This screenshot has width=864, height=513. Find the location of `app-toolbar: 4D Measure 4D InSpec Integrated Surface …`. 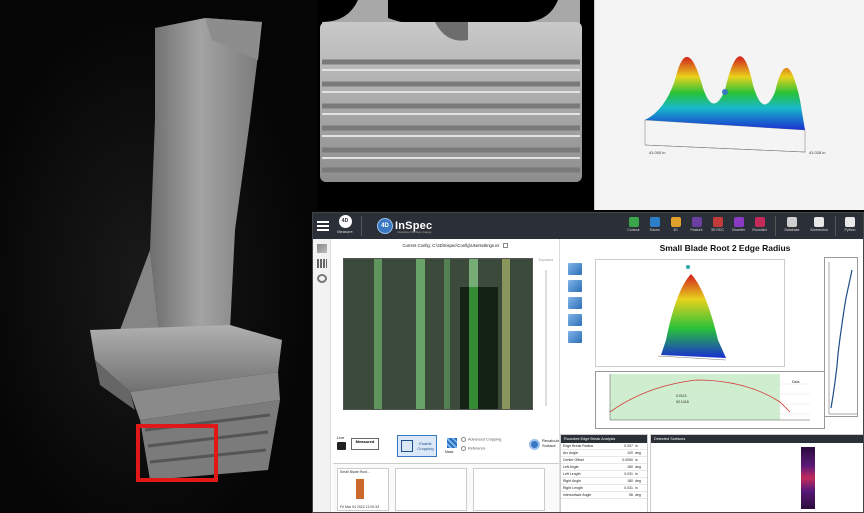

app-toolbar: 4D Measure 4D InSpec Integrated Surface … is located at coordinates (588, 226).